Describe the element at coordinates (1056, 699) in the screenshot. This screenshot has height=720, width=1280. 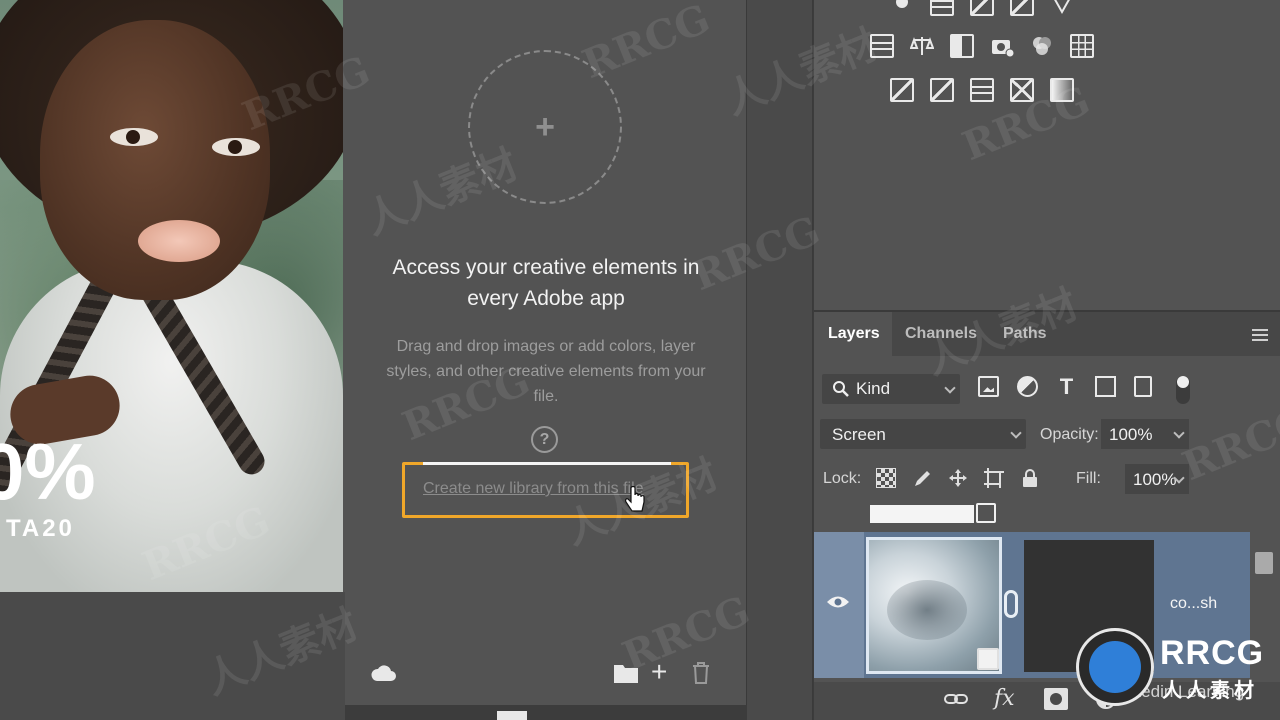
I see `add-mask-icon` at that location.